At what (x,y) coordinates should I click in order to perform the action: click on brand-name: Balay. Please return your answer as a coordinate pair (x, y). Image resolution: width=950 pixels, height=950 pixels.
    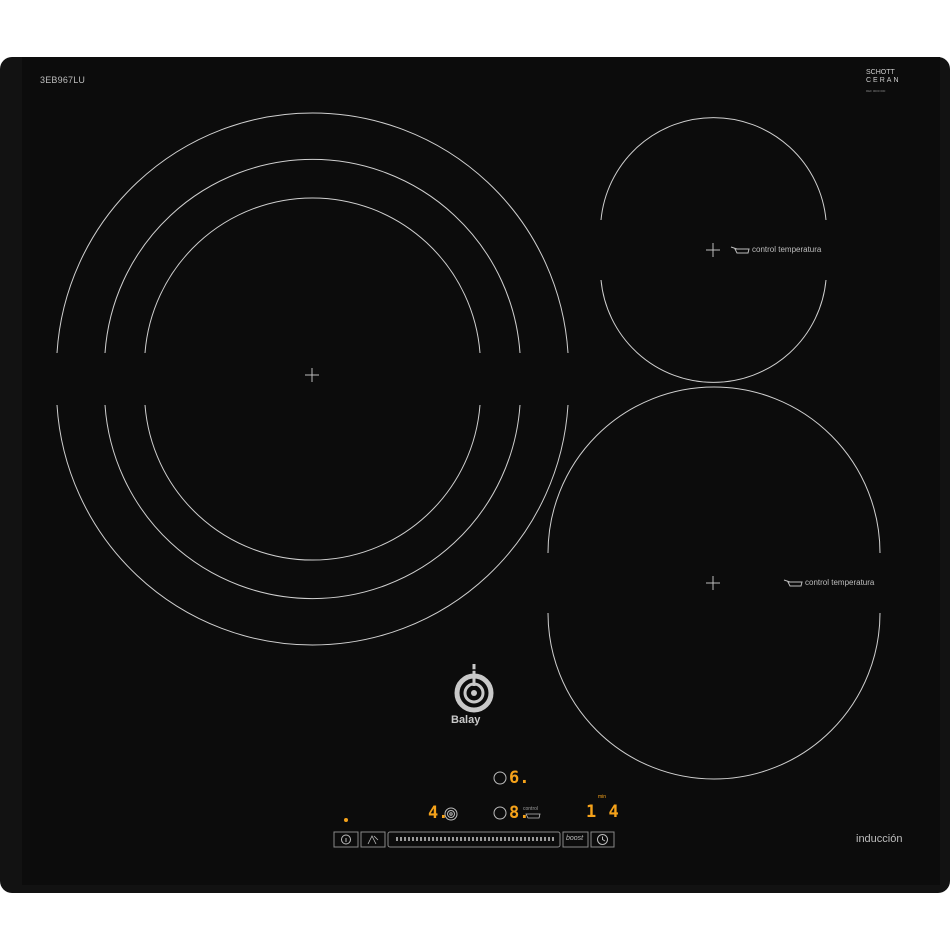
    Looking at the image, I should click on (466, 720).